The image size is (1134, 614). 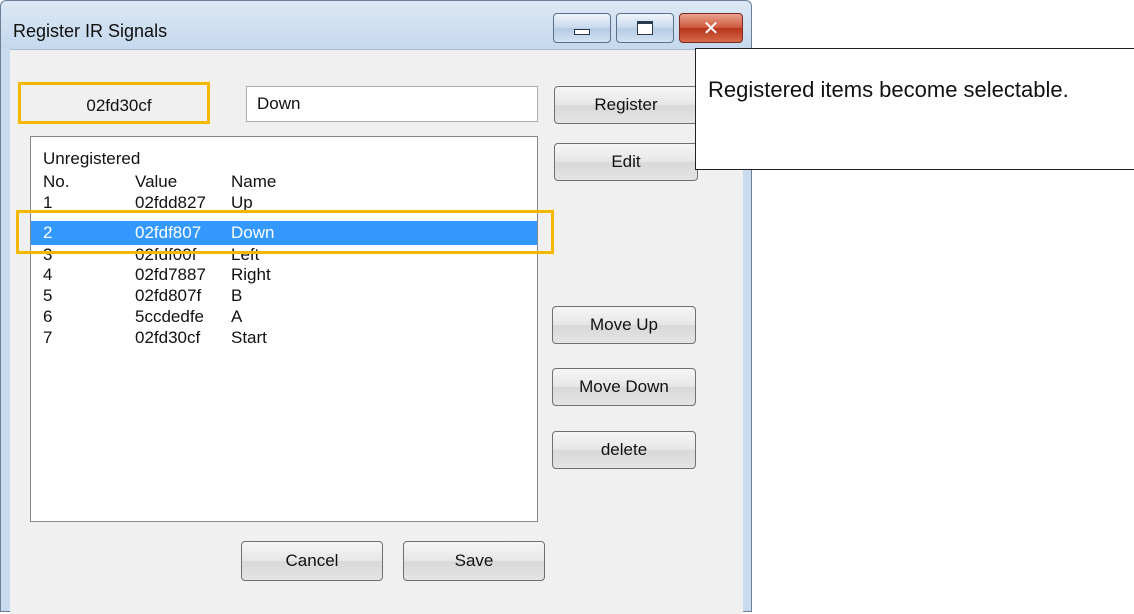 What do you see at coordinates (582, 28) in the screenshot?
I see `minimize-button` at bounding box center [582, 28].